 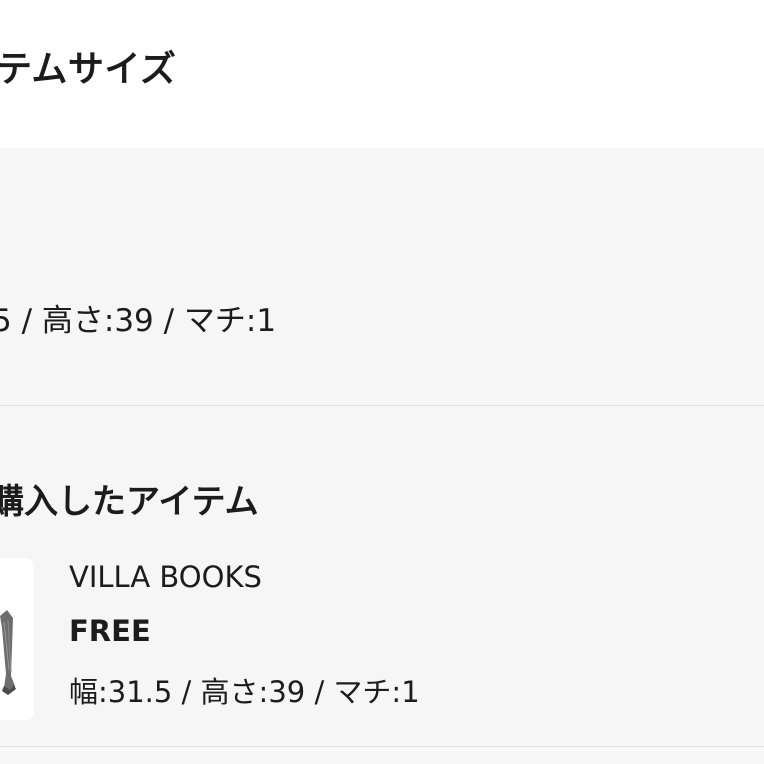 What do you see at coordinates (244, 692) in the screenshot?
I see `item-dimensions: 幅:31.5 / 高さ:39 / マチ:1` at bounding box center [244, 692].